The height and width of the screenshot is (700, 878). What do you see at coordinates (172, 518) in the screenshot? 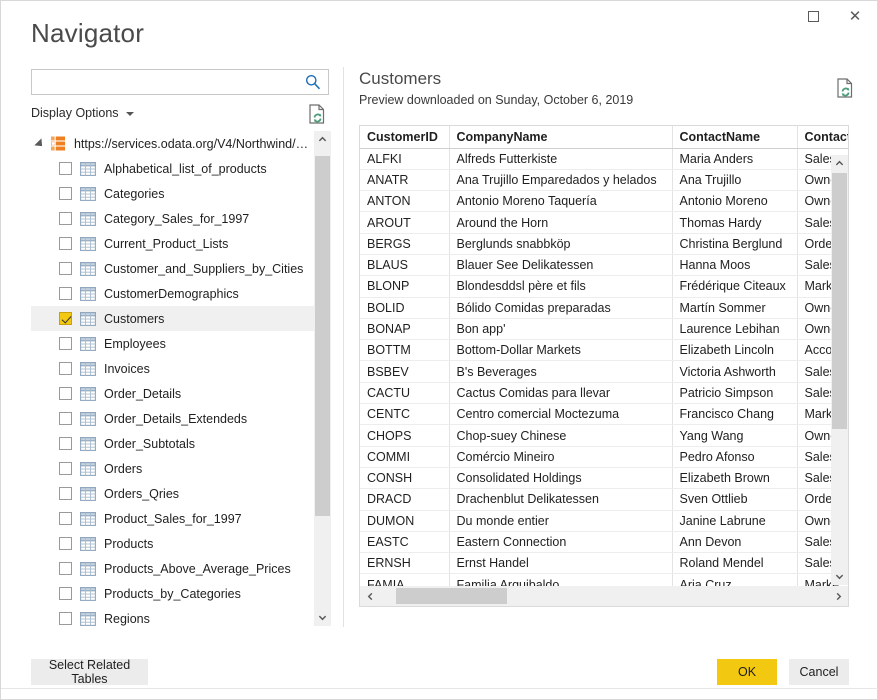
I see `tree-item-product_sales_for_1997: Product_Sales_for_1997` at bounding box center [172, 518].